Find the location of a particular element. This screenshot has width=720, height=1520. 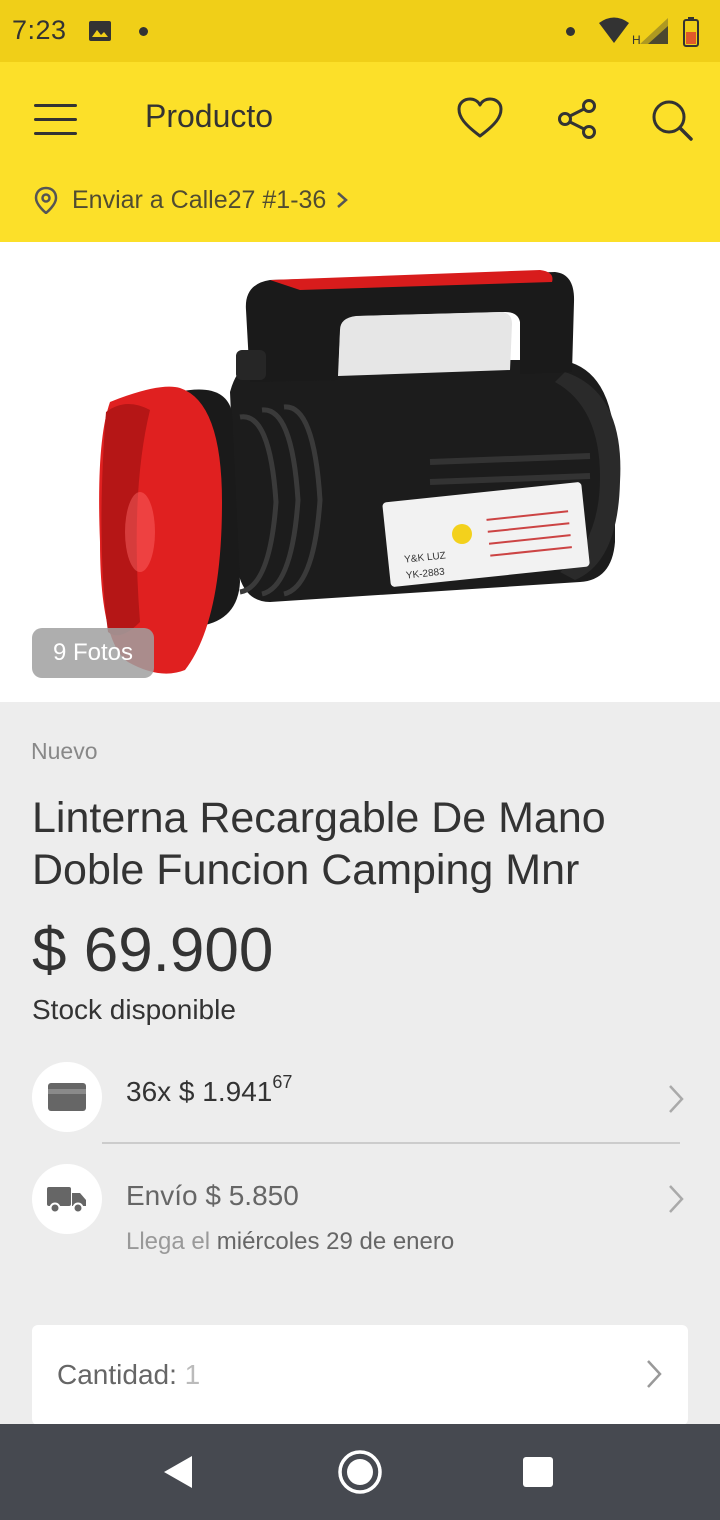

installments-text: 36x $ 1.94167 is located at coordinates (209, 1090).